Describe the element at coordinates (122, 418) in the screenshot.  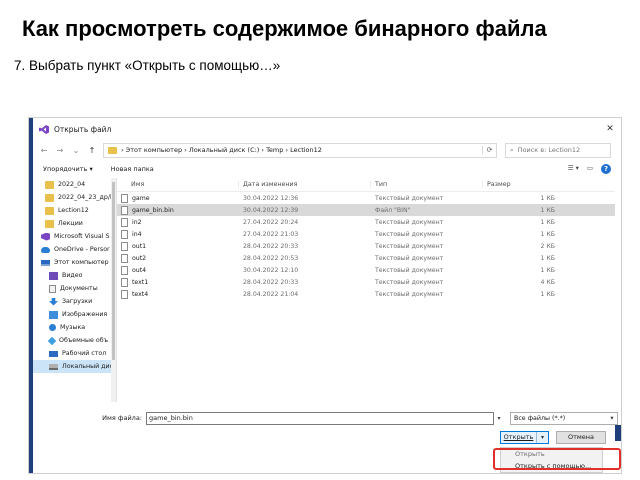
I see `filename-label: Имя файла:` at that location.